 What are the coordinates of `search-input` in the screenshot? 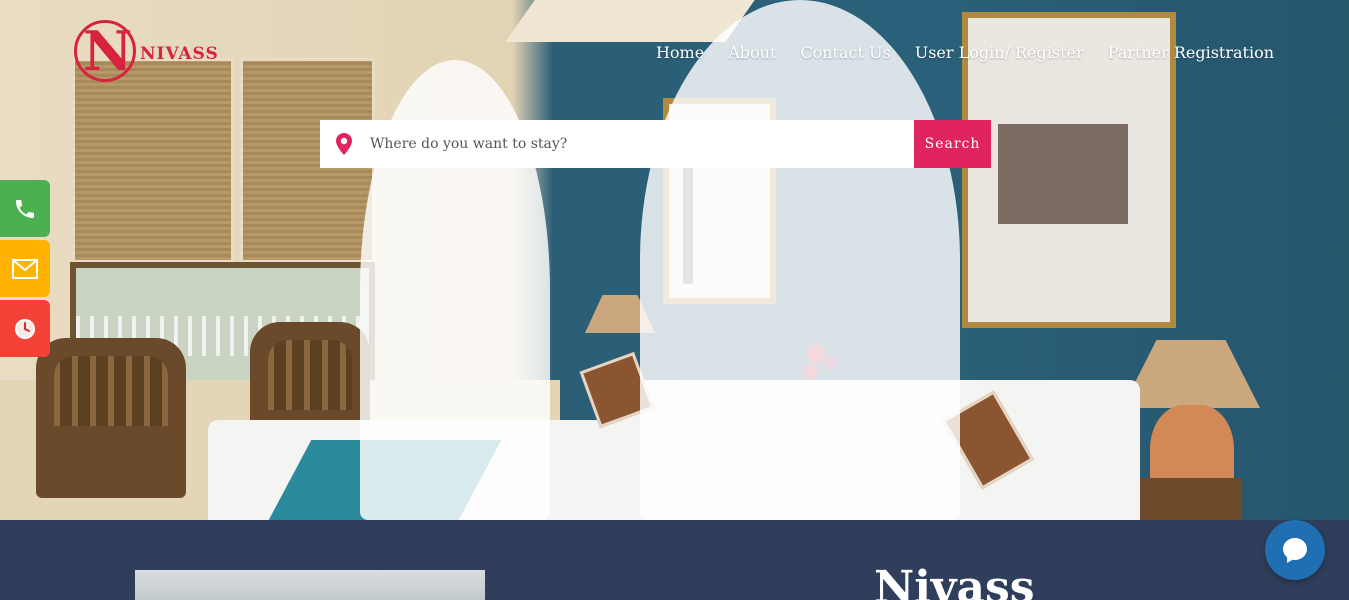 It's located at (630, 144).